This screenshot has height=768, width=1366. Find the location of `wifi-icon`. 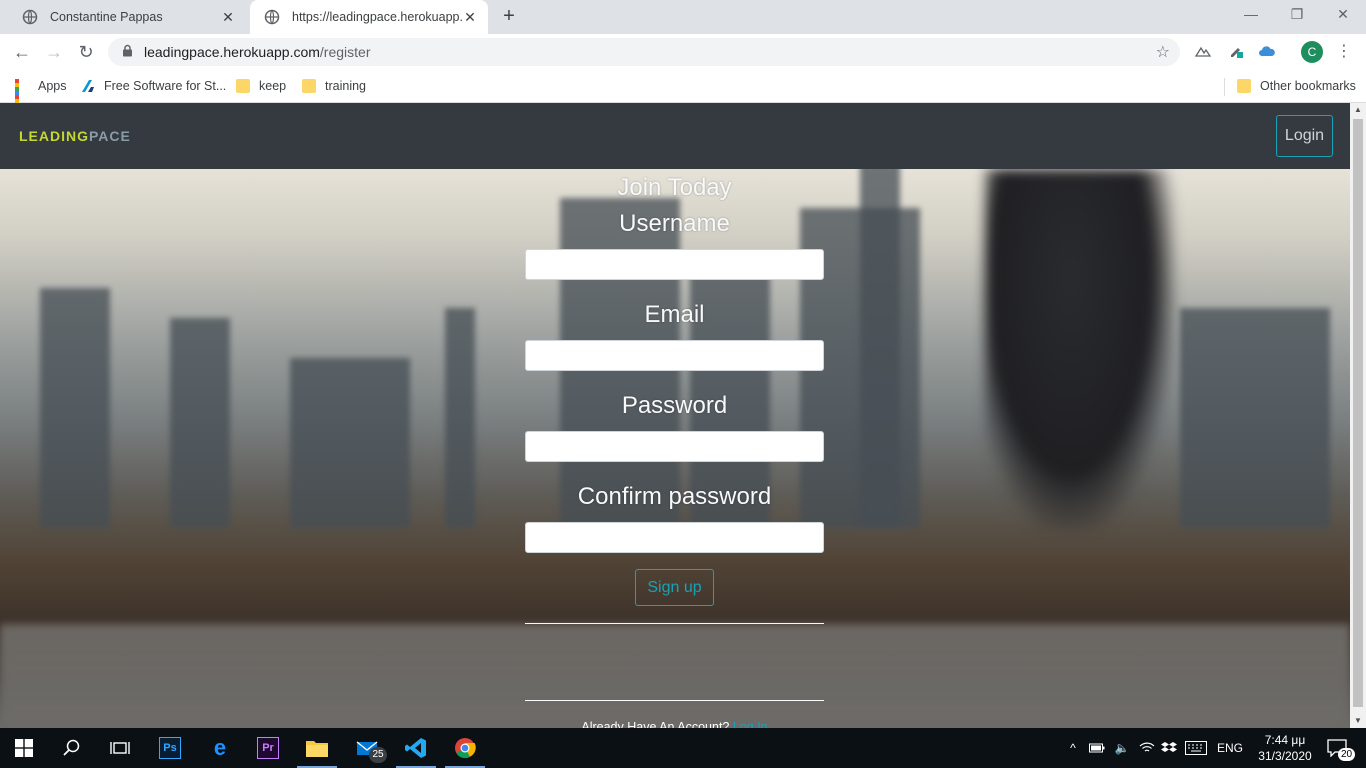

wifi-icon is located at coordinates (1147, 748).